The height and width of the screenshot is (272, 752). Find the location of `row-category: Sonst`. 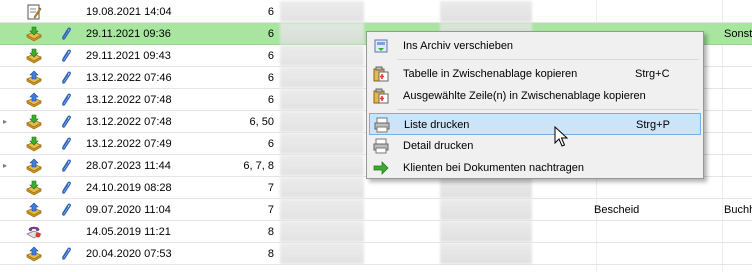

row-category: Sonst is located at coordinates (738, 34).